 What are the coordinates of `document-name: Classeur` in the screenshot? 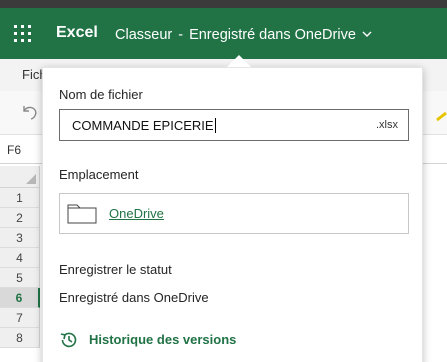 It's located at (144, 35).